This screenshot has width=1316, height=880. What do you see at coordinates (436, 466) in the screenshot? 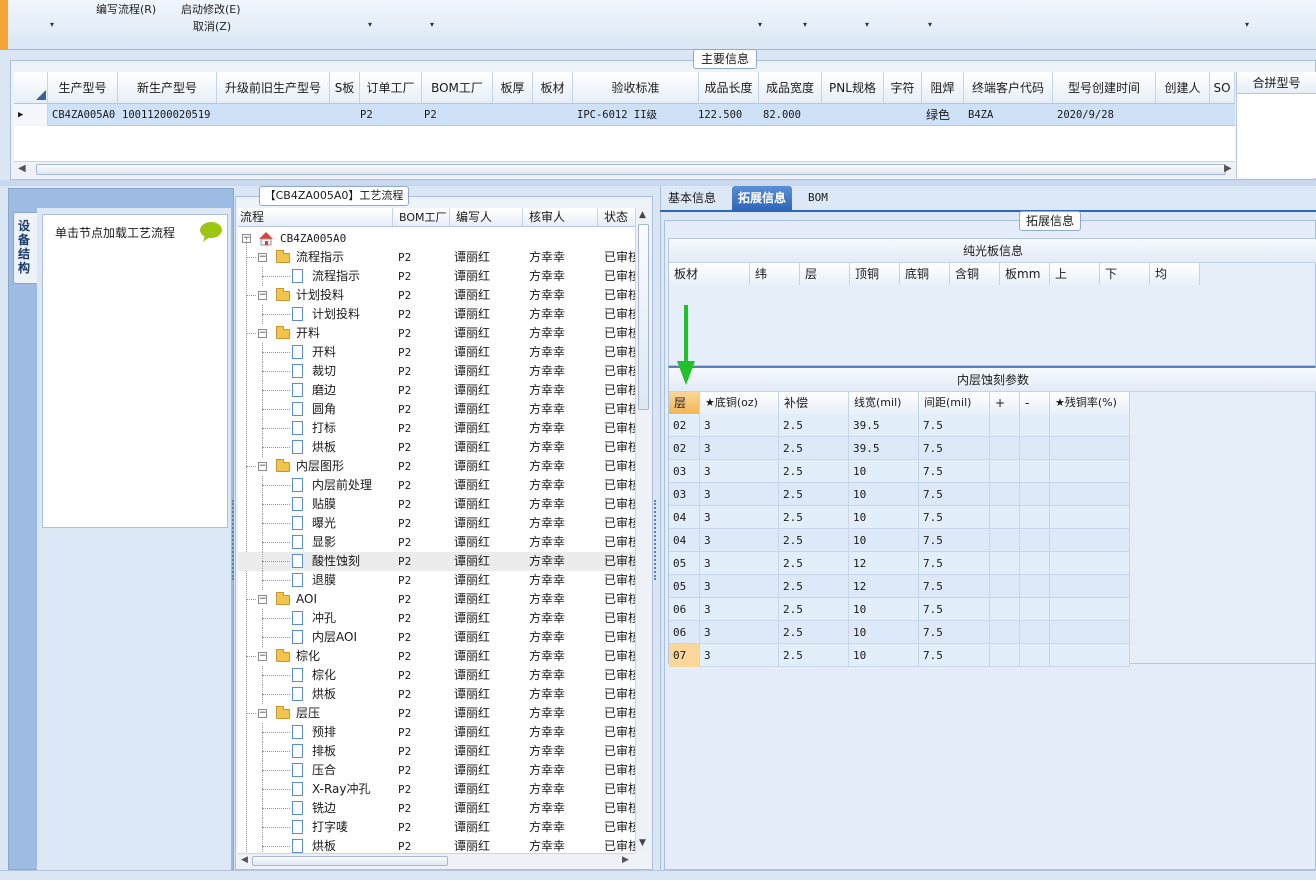
I see `tree-row: − 内层图形 P2 谭丽红 方幸幸 已审核` at bounding box center [436, 466].